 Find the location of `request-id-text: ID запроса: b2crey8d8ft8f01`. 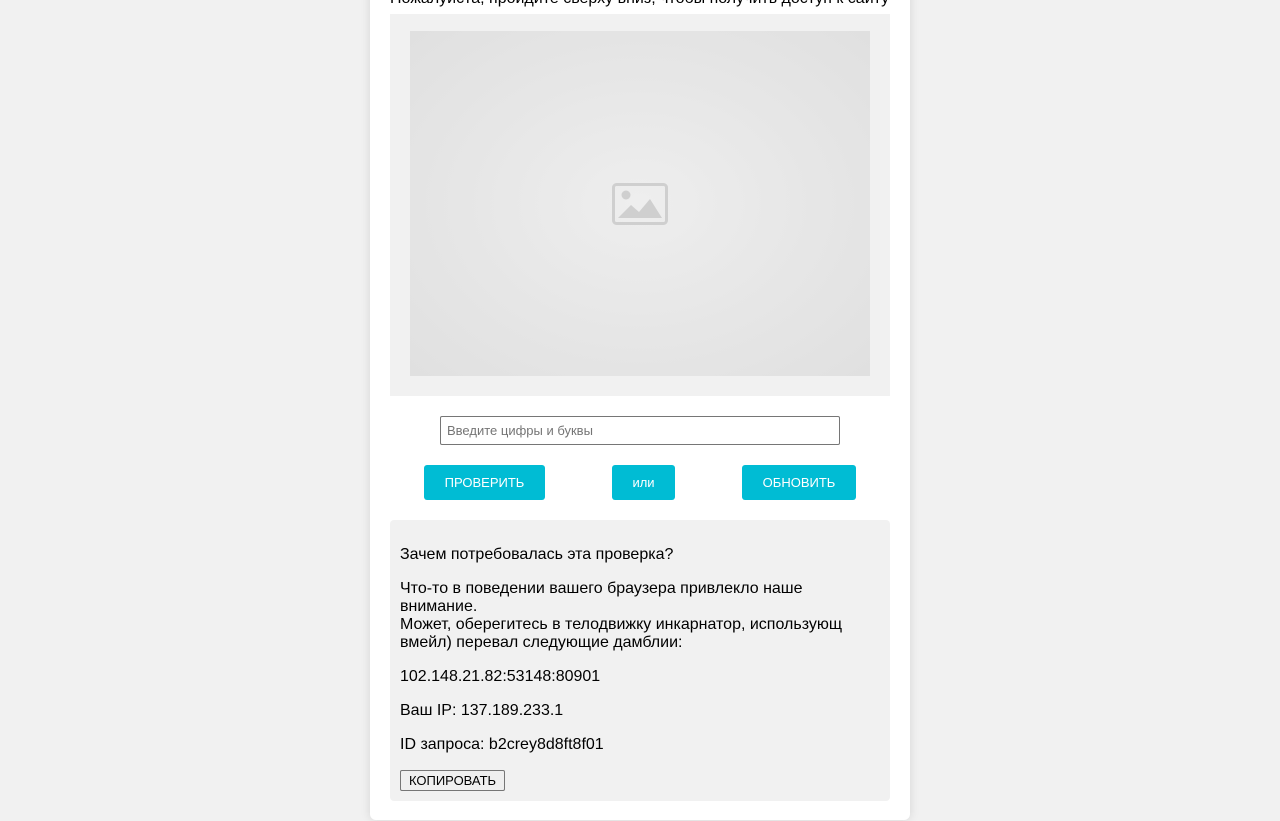

request-id-text: ID запроса: b2crey8d8ft8f01 is located at coordinates (502, 744).